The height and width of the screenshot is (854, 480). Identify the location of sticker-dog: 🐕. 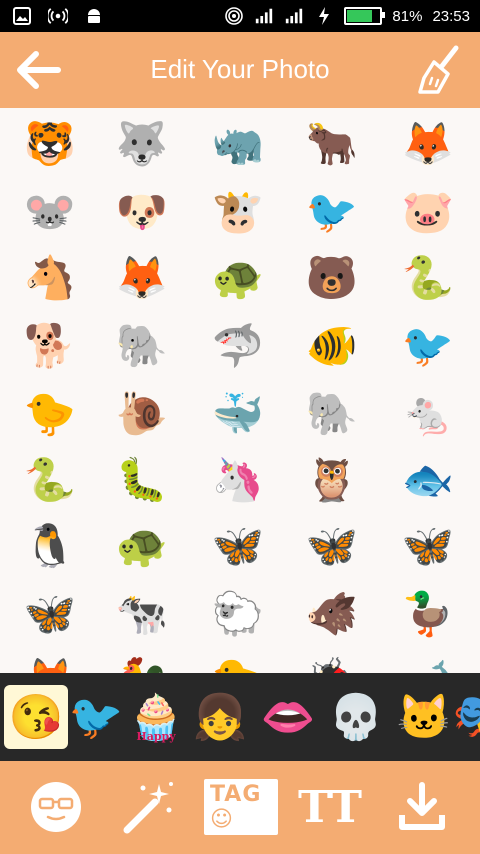
(50, 346).